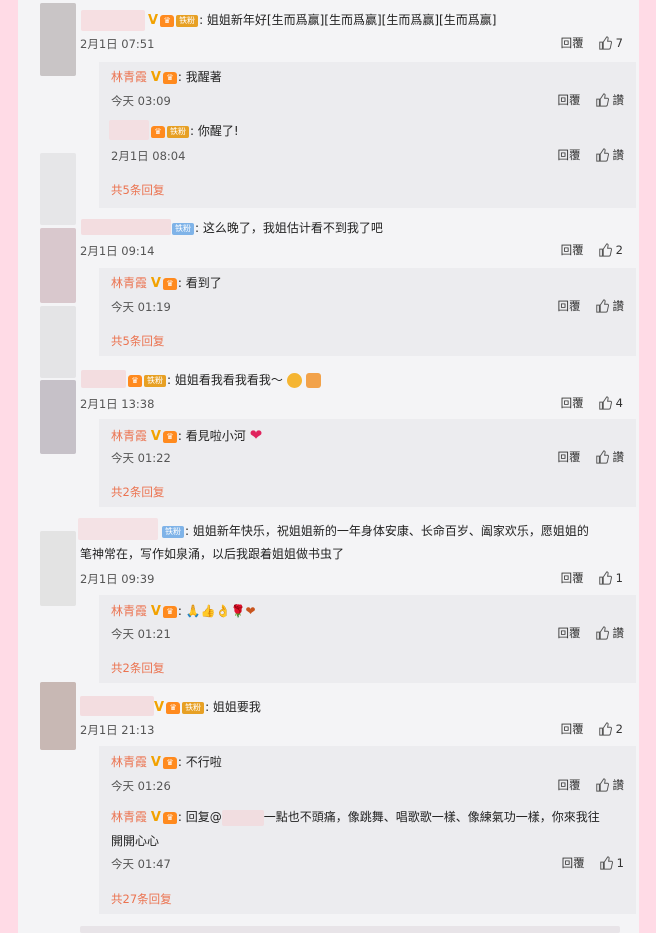 The image size is (656, 933). I want to click on reply-text: 🙏👍👌🌹❤, so click(220, 611).